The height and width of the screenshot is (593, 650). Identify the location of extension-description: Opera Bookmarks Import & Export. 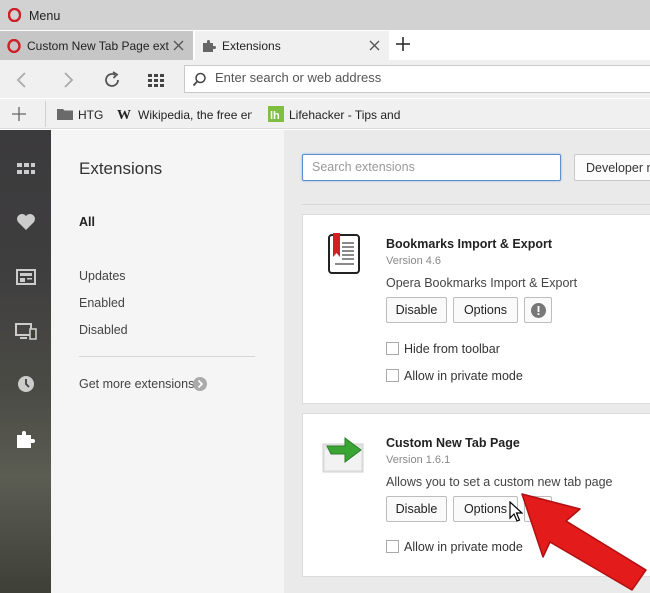
(482, 283).